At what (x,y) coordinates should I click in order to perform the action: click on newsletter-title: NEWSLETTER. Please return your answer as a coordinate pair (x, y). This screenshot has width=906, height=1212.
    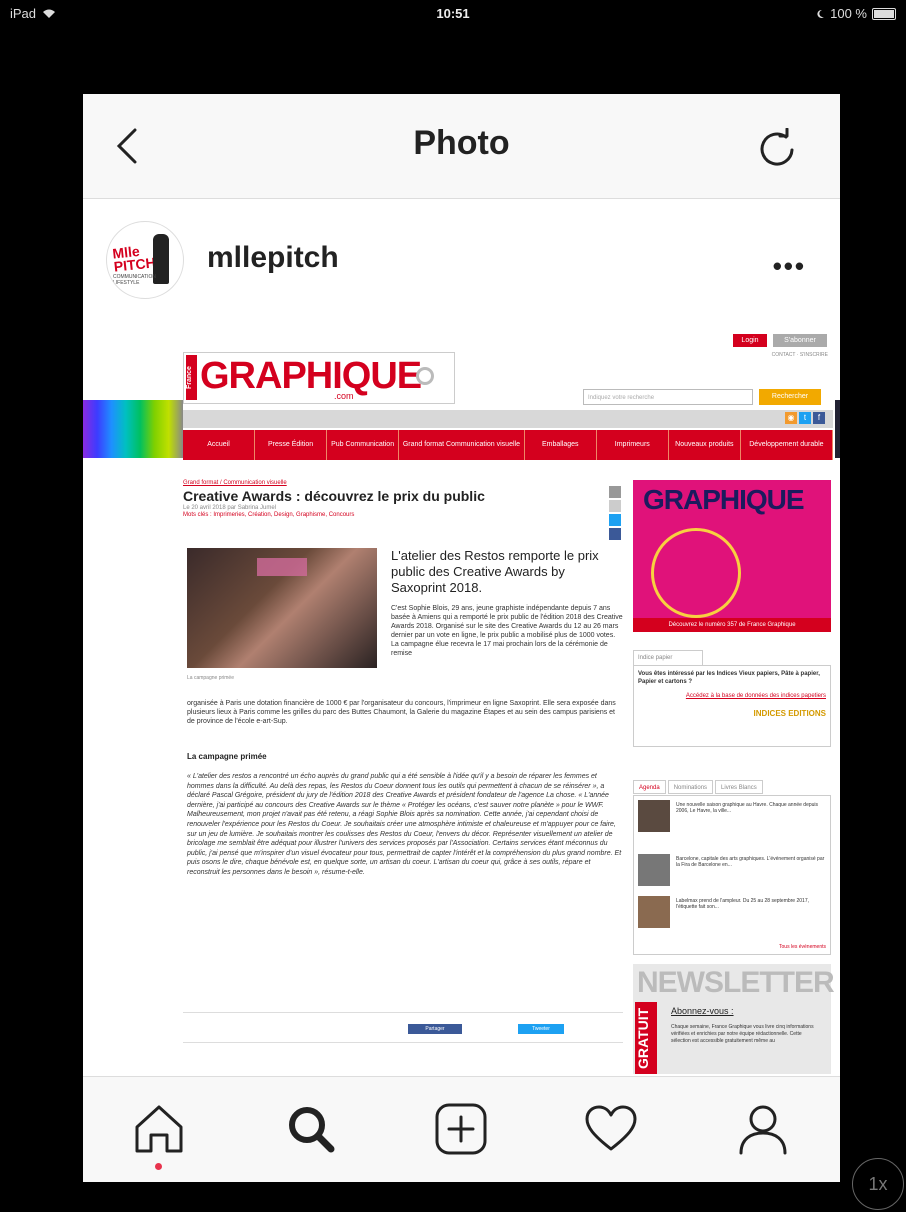
    Looking at the image, I should click on (736, 982).